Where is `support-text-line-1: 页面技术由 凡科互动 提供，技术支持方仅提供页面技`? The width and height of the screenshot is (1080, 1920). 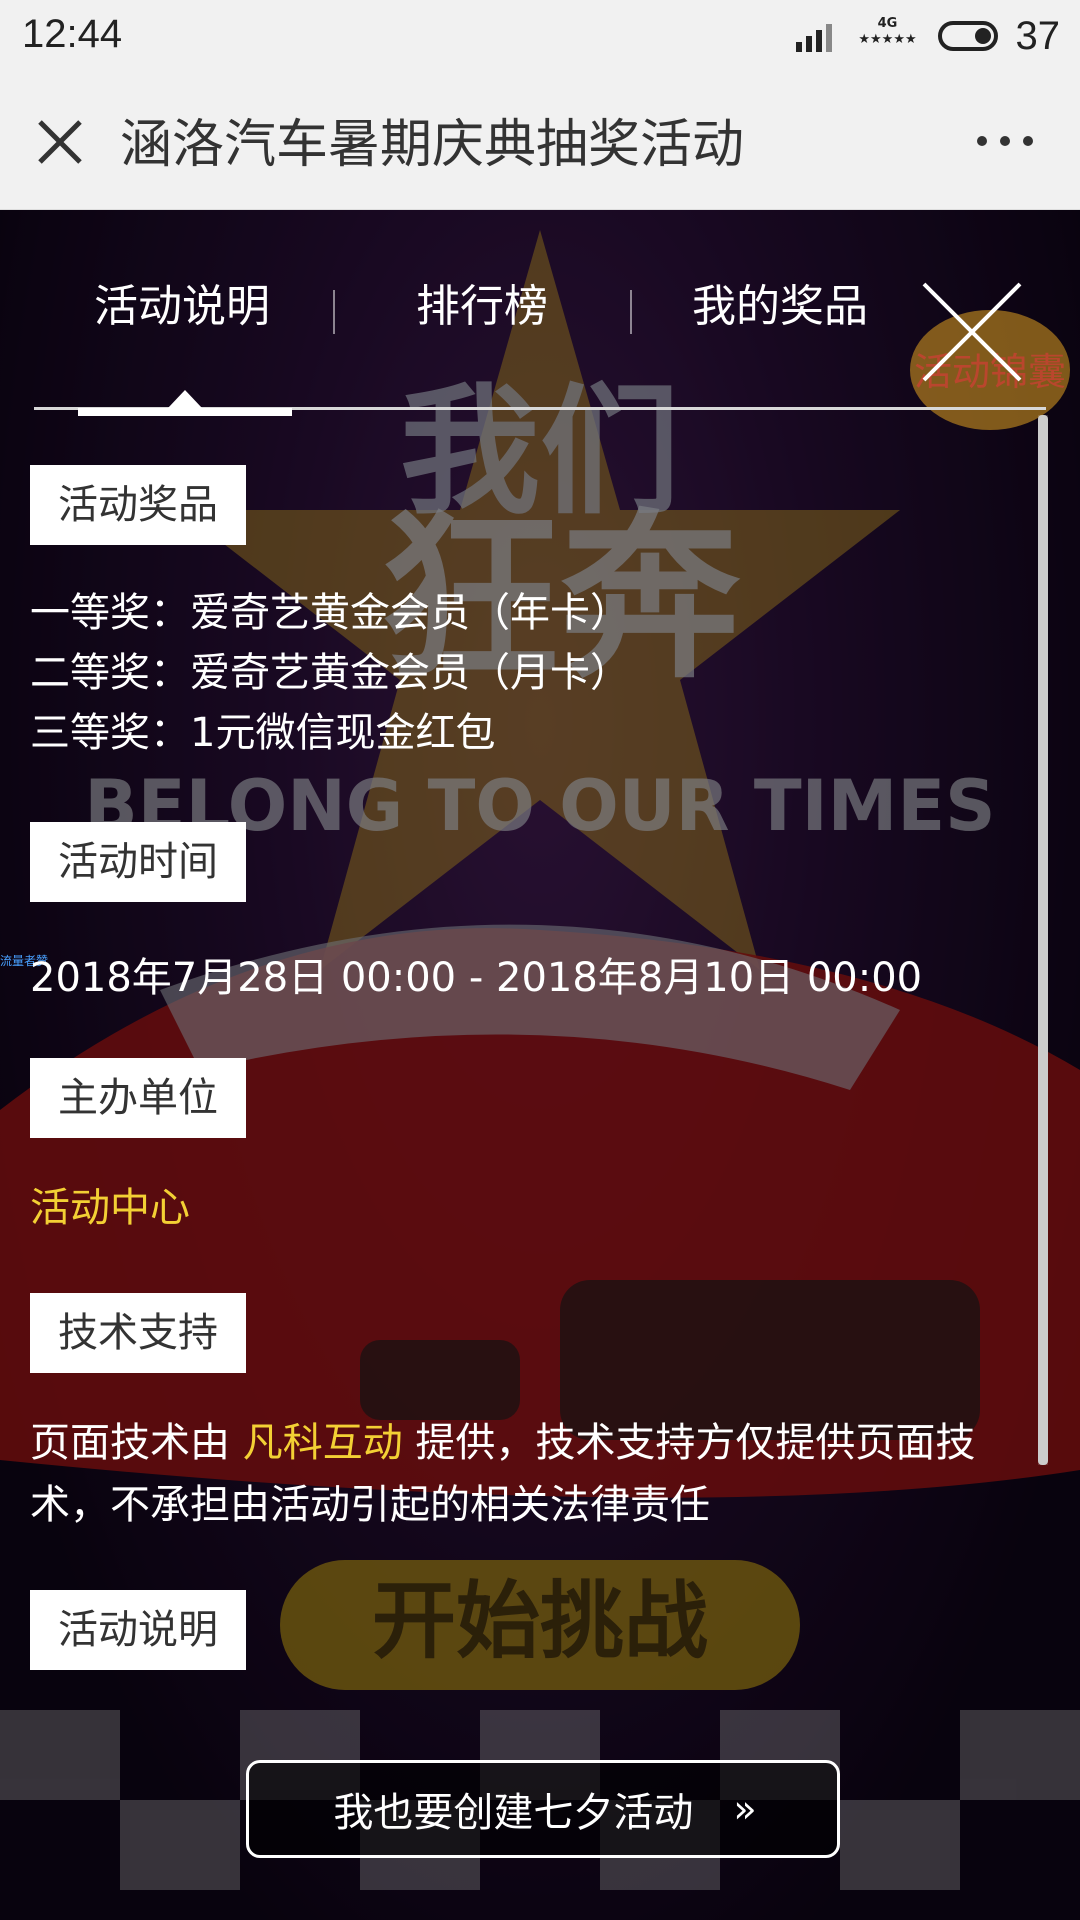 support-text-line-1: 页面技术由 凡科互动 提供，技术支持方仅提供页面技 is located at coordinates (502, 1439).